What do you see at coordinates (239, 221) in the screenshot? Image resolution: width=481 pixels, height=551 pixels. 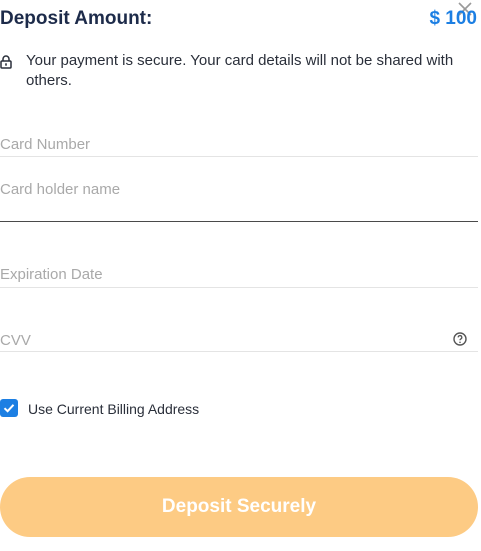 I see `card-holder-underline` at bounding box center [239, 221].